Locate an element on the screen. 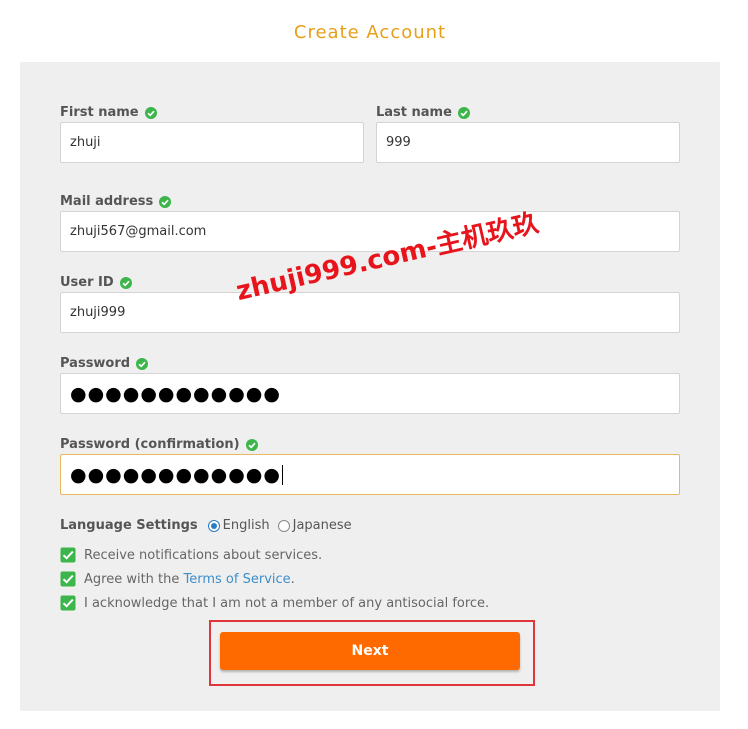 The image size is (748, 729). password-label: Password is located at coordinates (104, 363).